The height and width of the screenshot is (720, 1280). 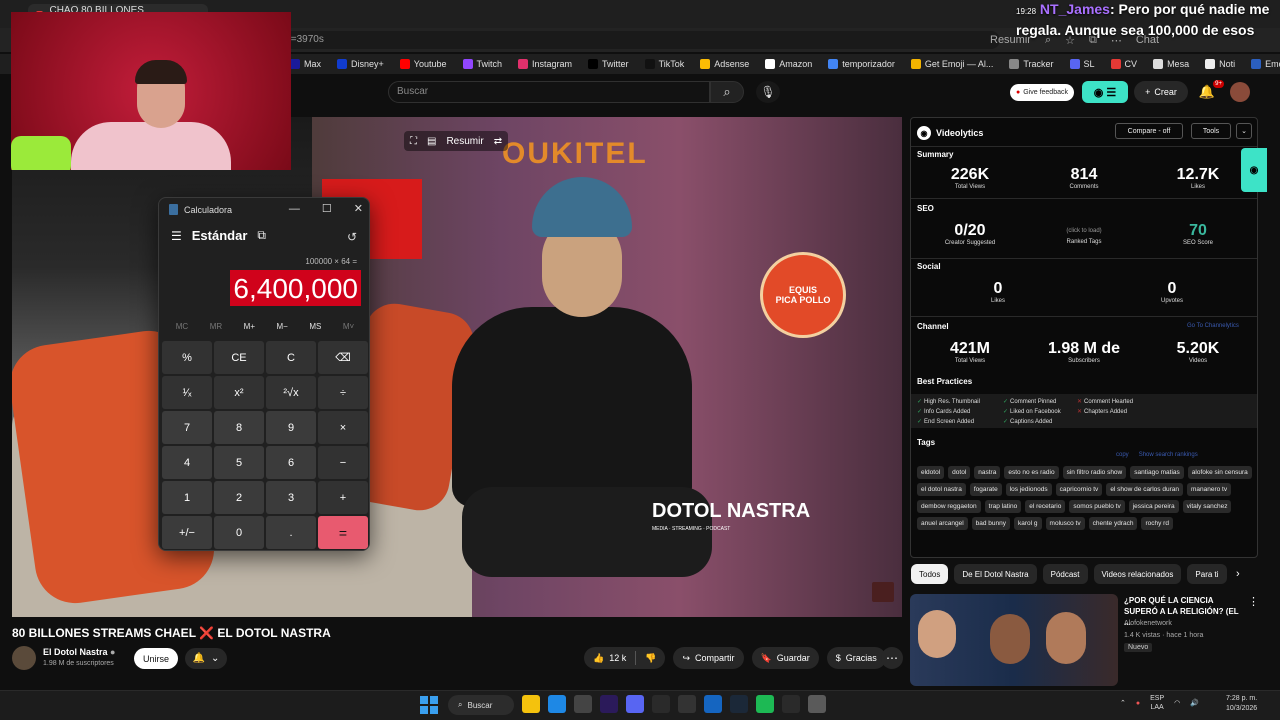 I want to click on calc-key: ÷, so click(x=343, y=392).